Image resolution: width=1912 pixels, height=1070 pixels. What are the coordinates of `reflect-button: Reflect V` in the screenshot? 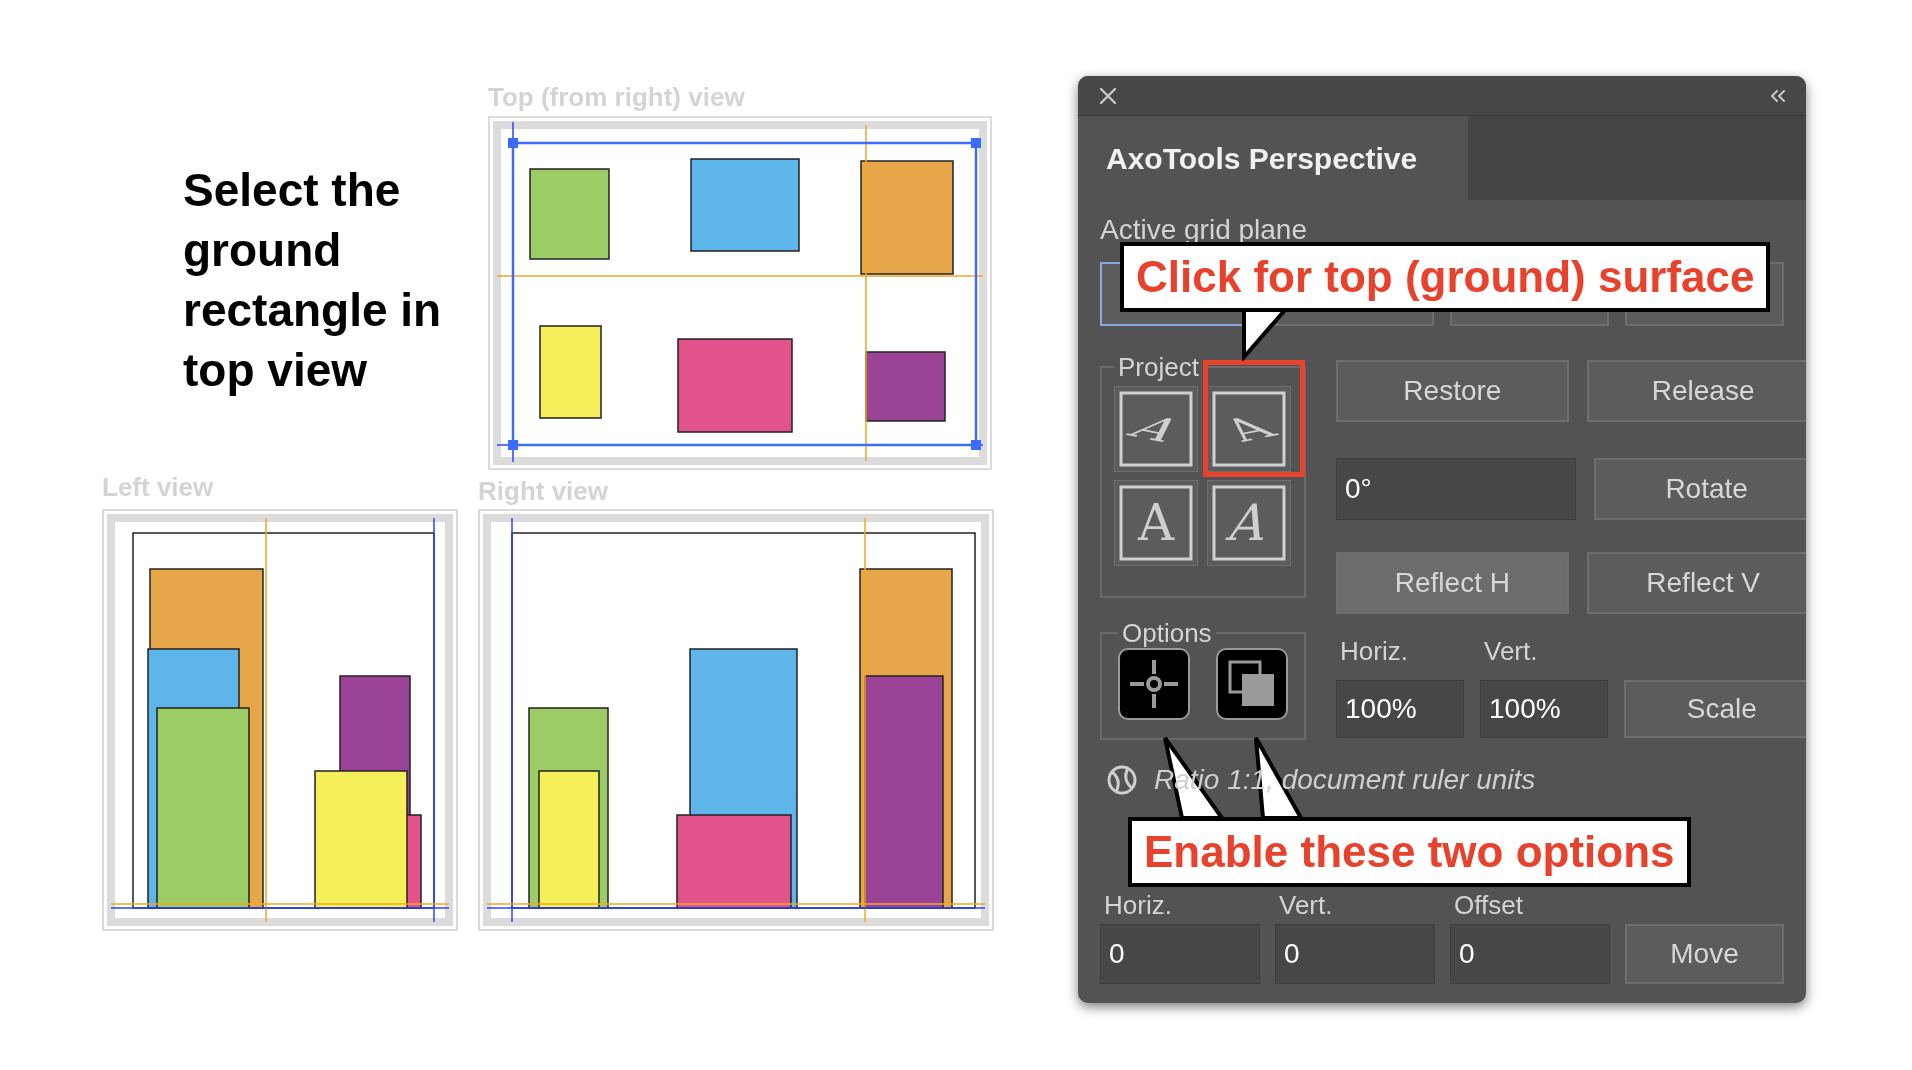 It's located at (1696, 583).